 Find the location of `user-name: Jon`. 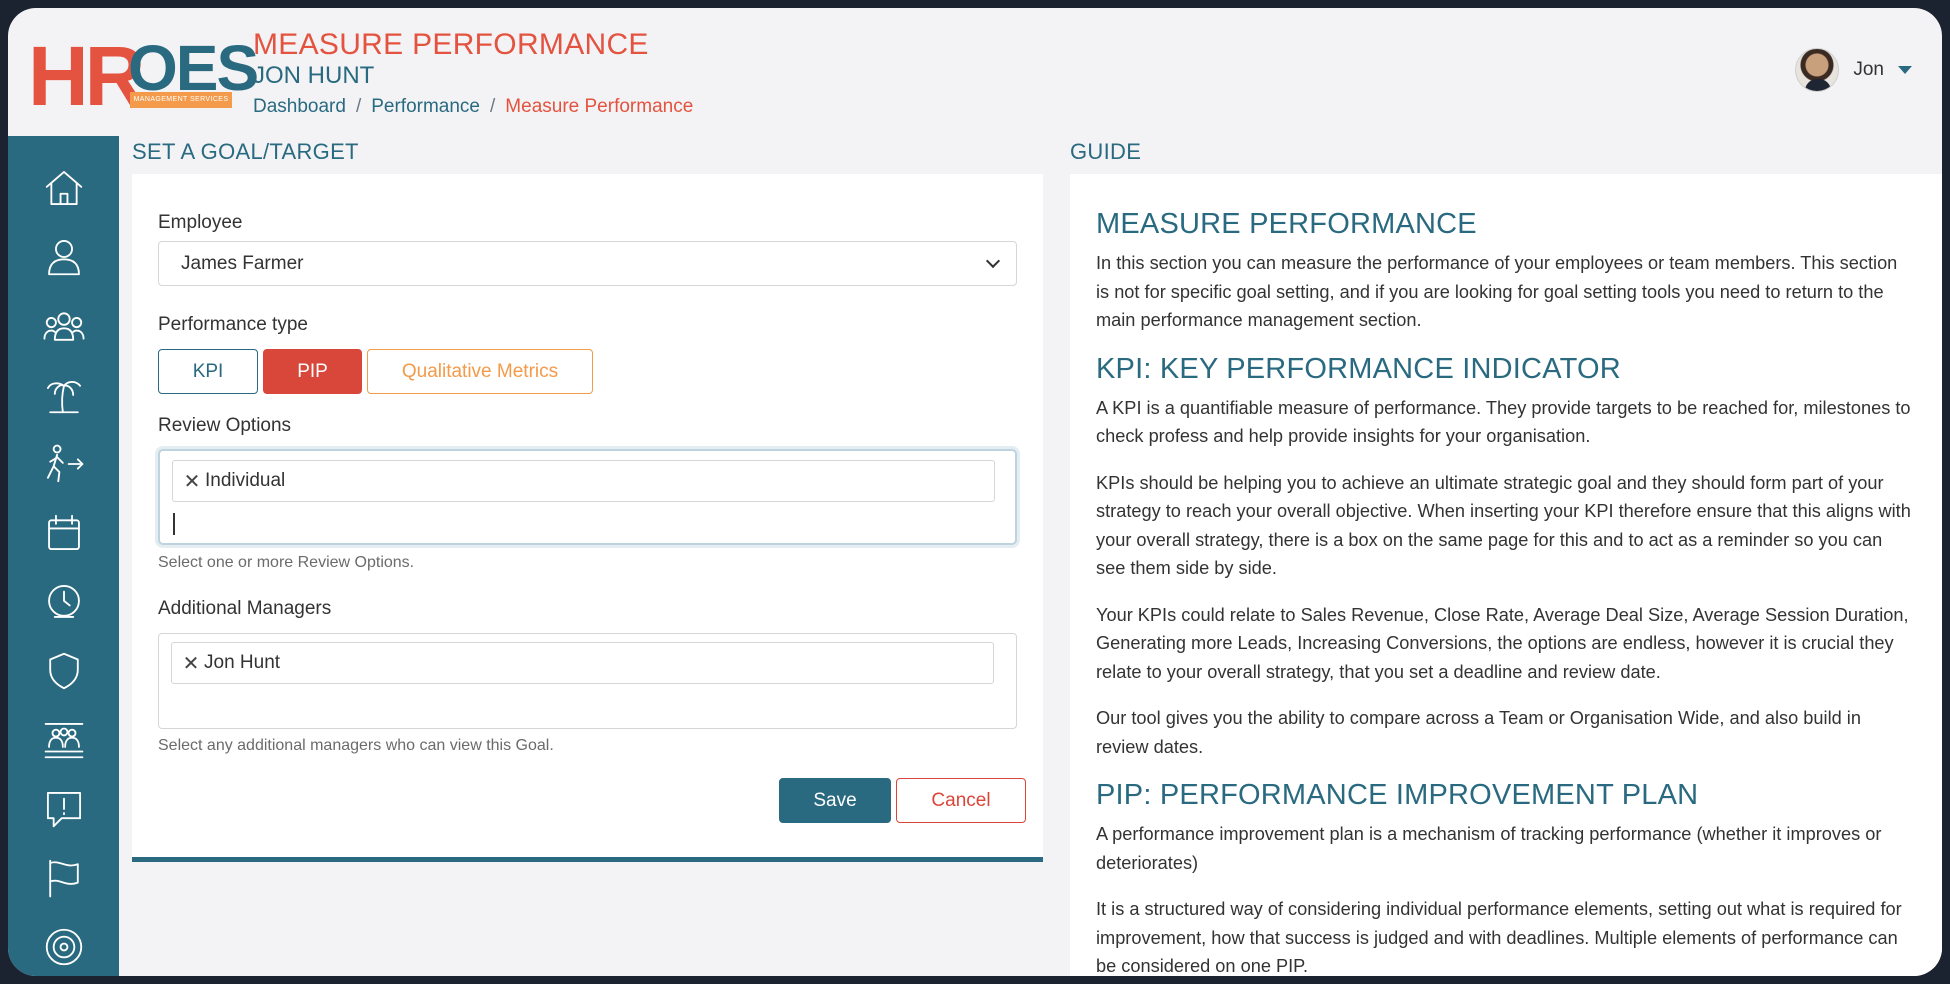

user-name: Jon is located at coordinates (1868, 70).